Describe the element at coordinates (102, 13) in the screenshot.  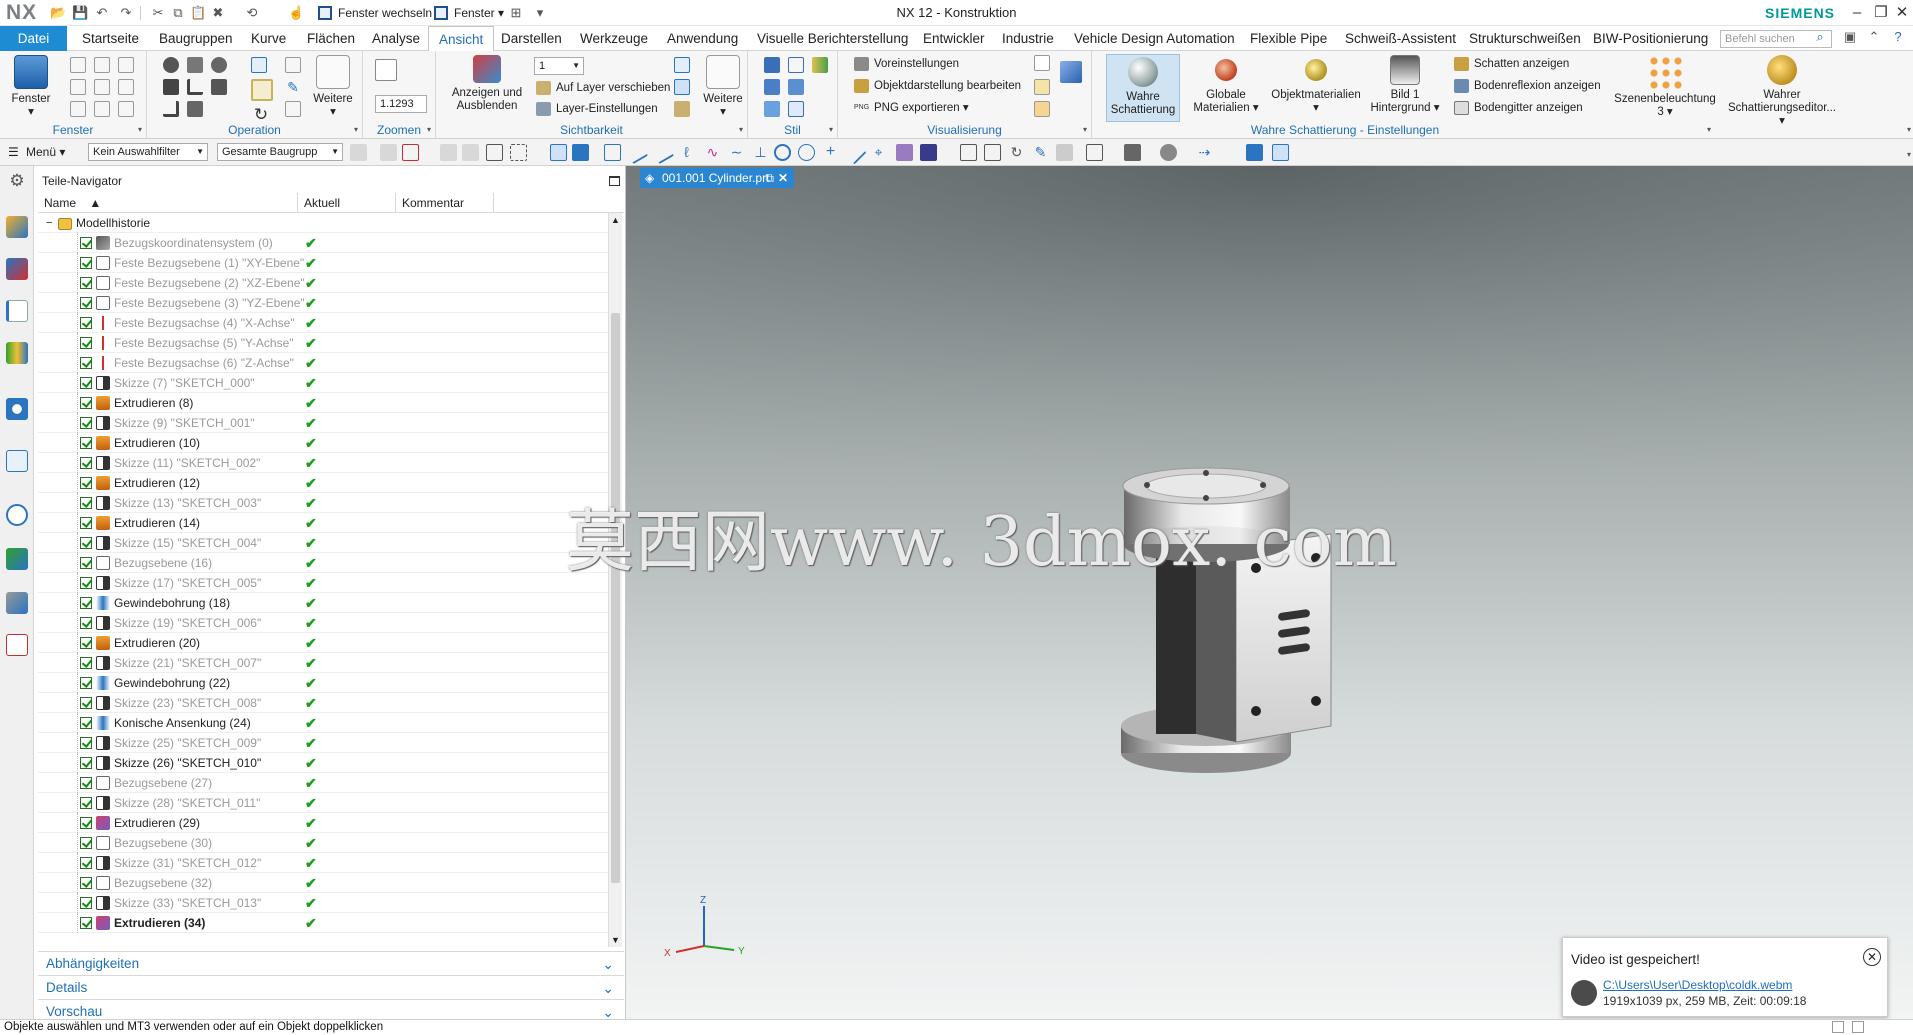
I see `undo-icon: ↶` at that location.